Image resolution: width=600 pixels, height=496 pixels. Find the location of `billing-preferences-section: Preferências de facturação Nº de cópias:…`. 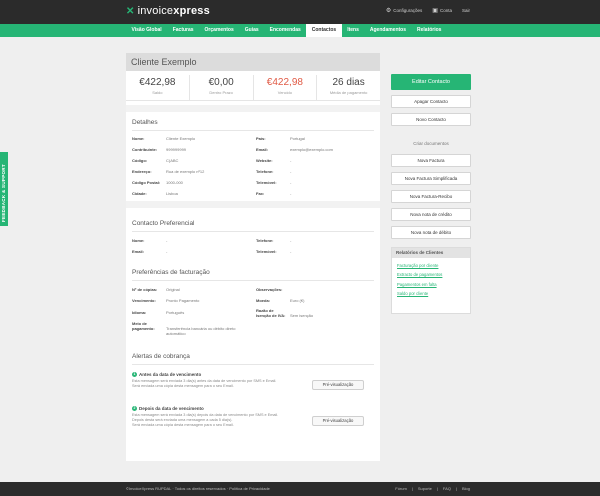

billing-preferences-section: Preferências de facturação Nº de cópias:… is located at coordinates (253, 304).